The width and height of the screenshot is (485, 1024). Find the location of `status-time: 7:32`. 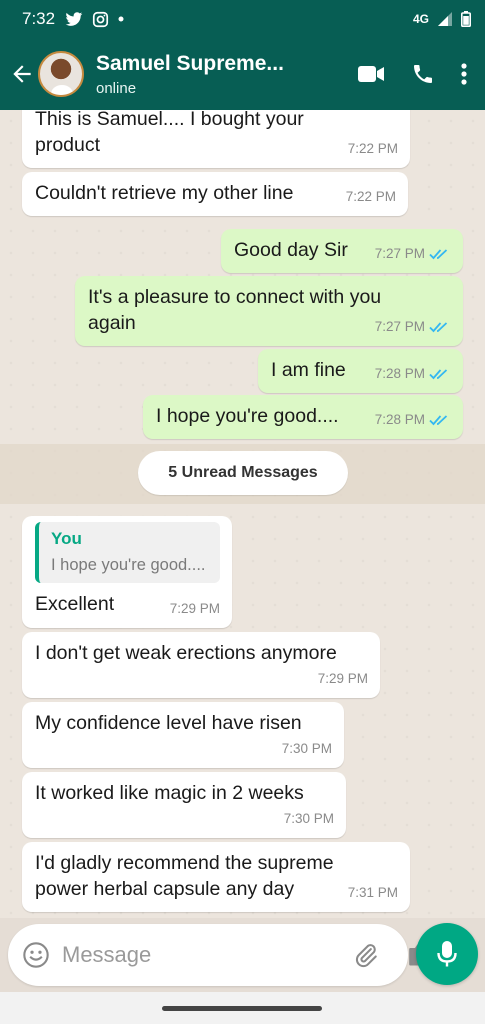

status-time: 7:32 is located at coordinates (39, 18).